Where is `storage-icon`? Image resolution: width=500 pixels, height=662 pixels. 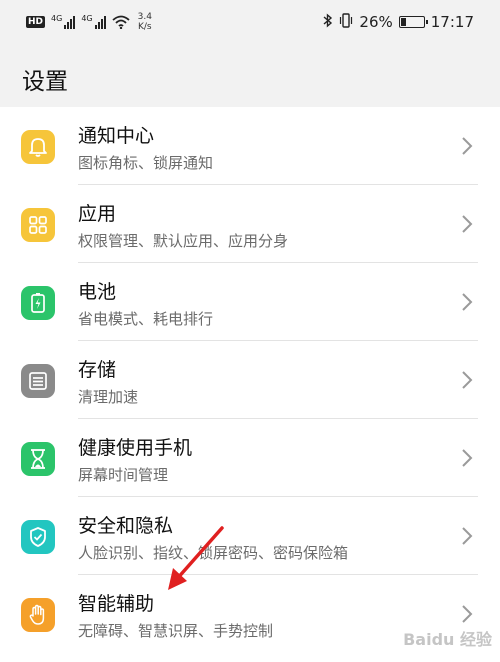
storage-icon is located at coordinates (38, 381).